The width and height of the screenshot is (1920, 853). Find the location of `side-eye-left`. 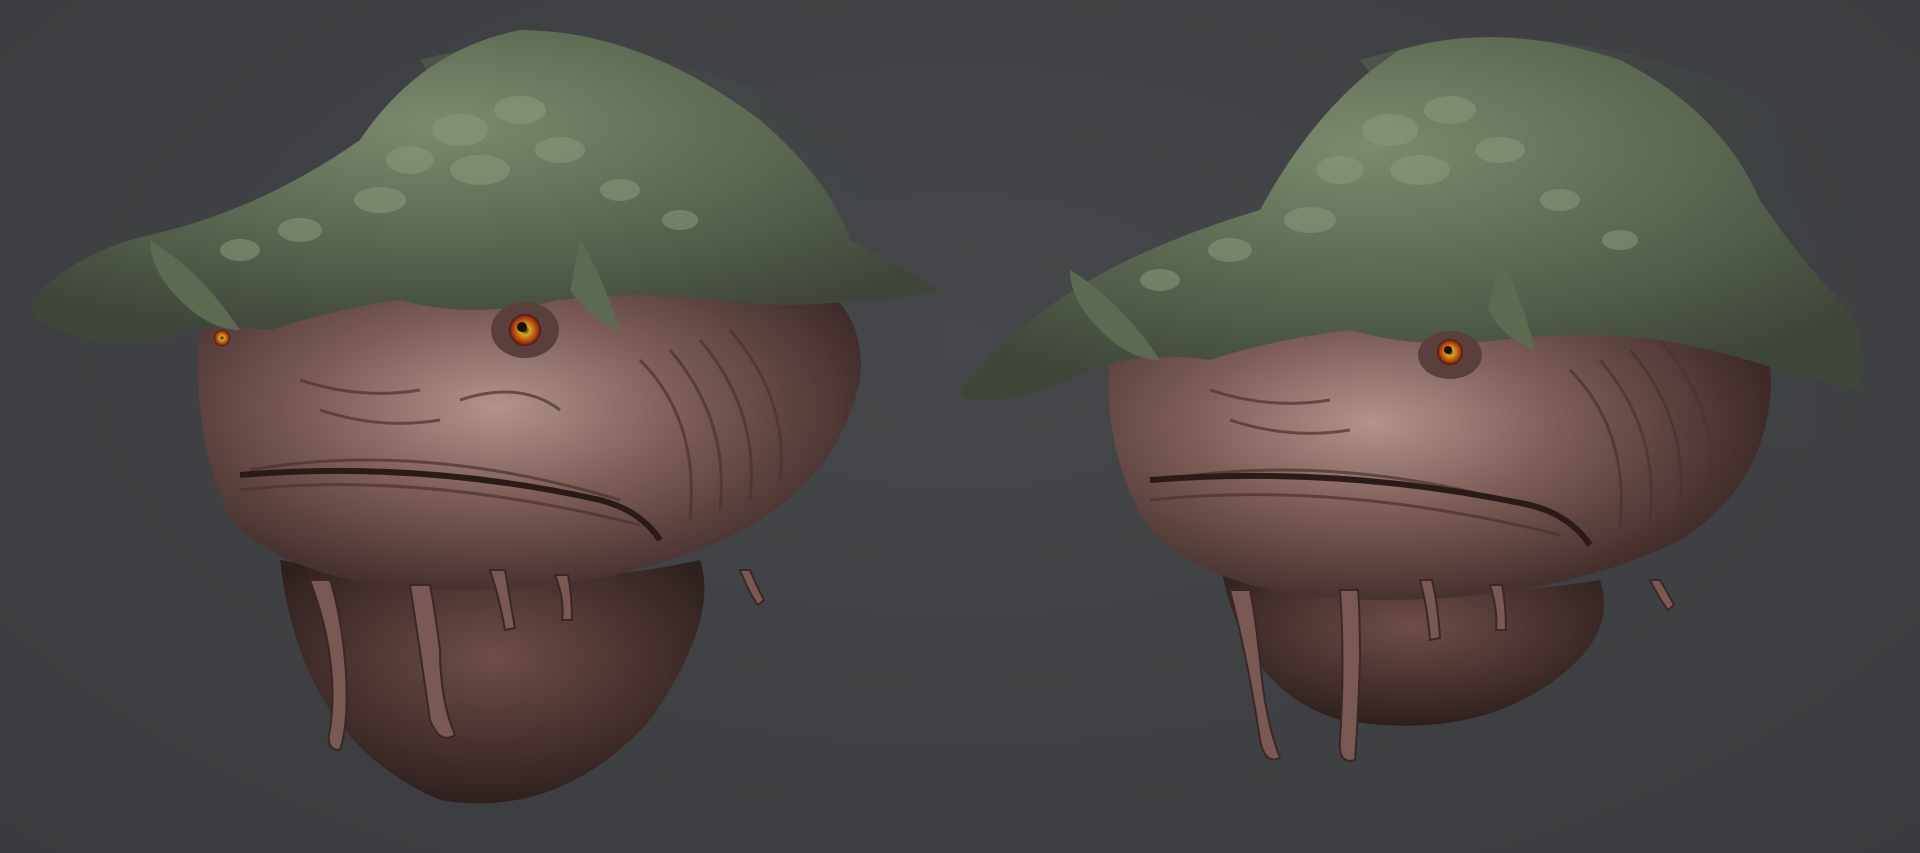

side-eye-left is located at coordinates (222, 338).